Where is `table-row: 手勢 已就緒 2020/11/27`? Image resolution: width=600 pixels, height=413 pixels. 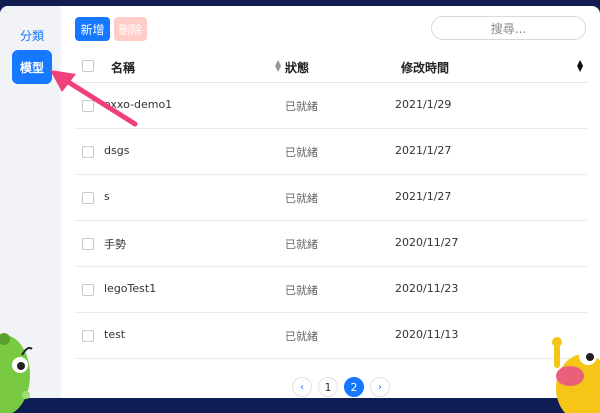 table-row: 手勢 已就緒 2020/11/27 is located at coordinates (331, 244).